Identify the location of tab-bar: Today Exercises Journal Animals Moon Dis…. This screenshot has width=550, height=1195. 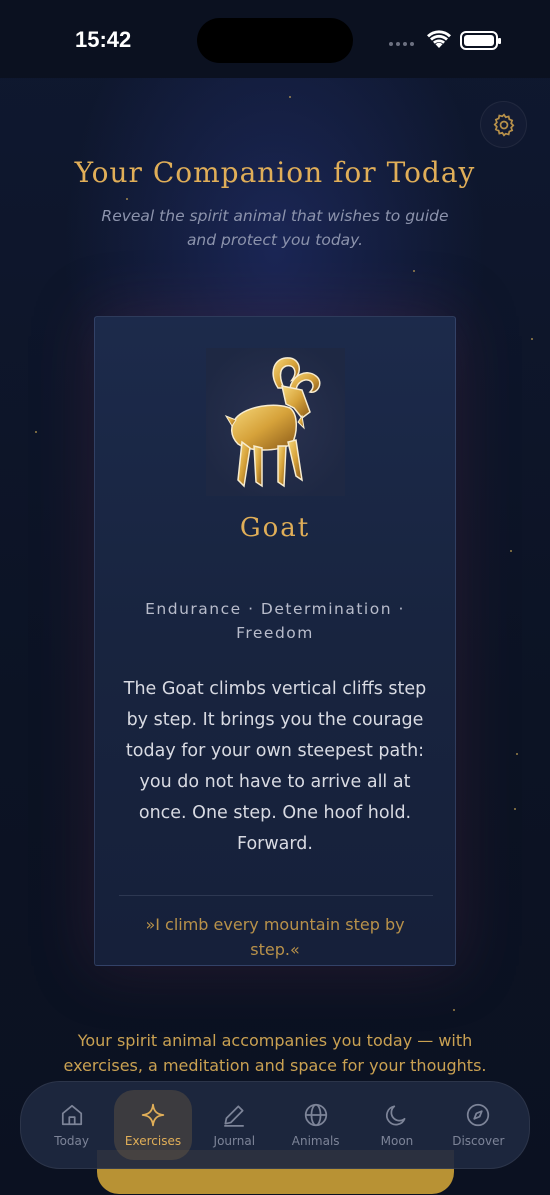
(275, 1125).